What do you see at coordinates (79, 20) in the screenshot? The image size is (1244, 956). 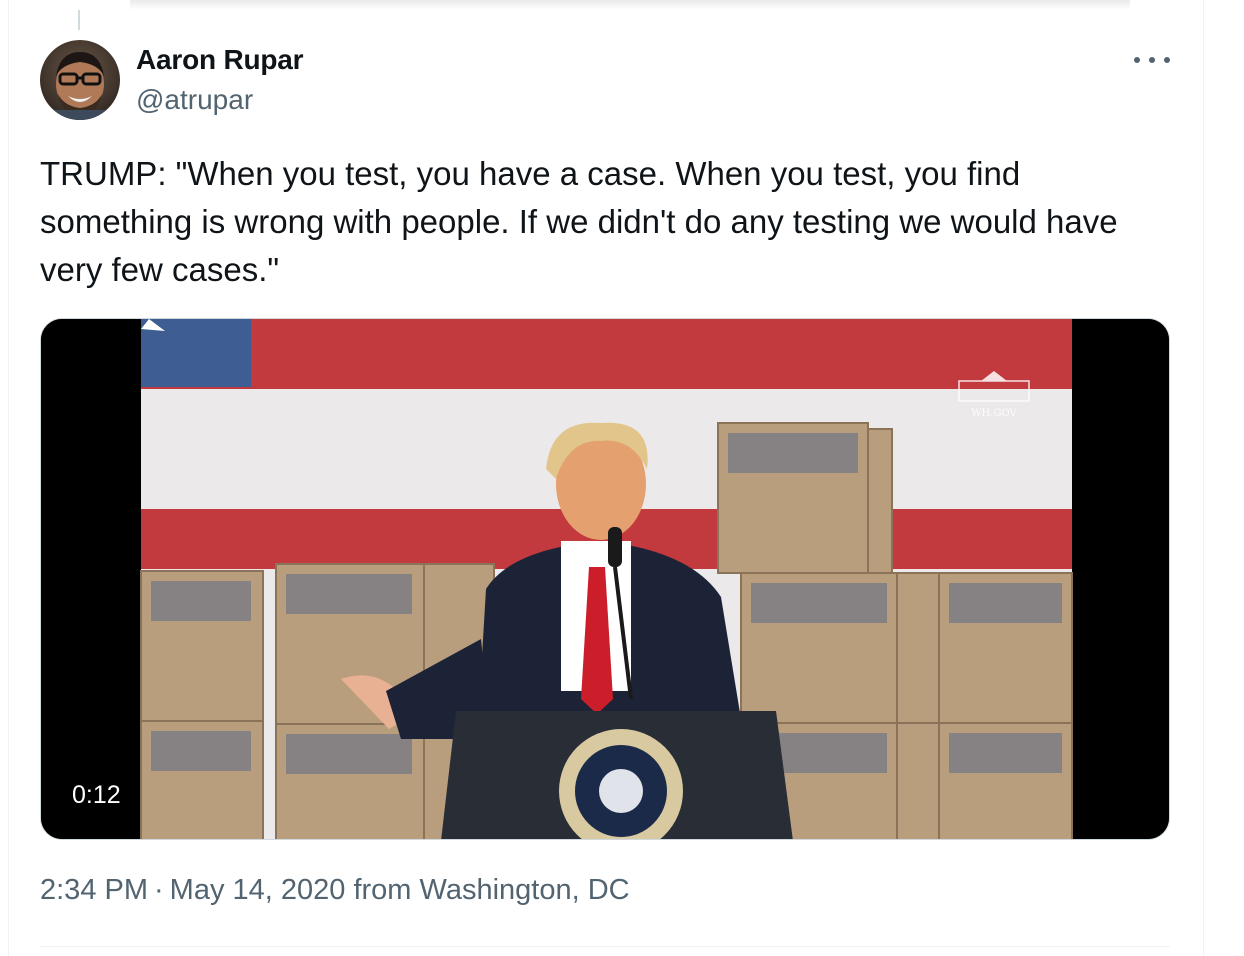 I see `thread-connector-line` at bounding box center [79, 20].